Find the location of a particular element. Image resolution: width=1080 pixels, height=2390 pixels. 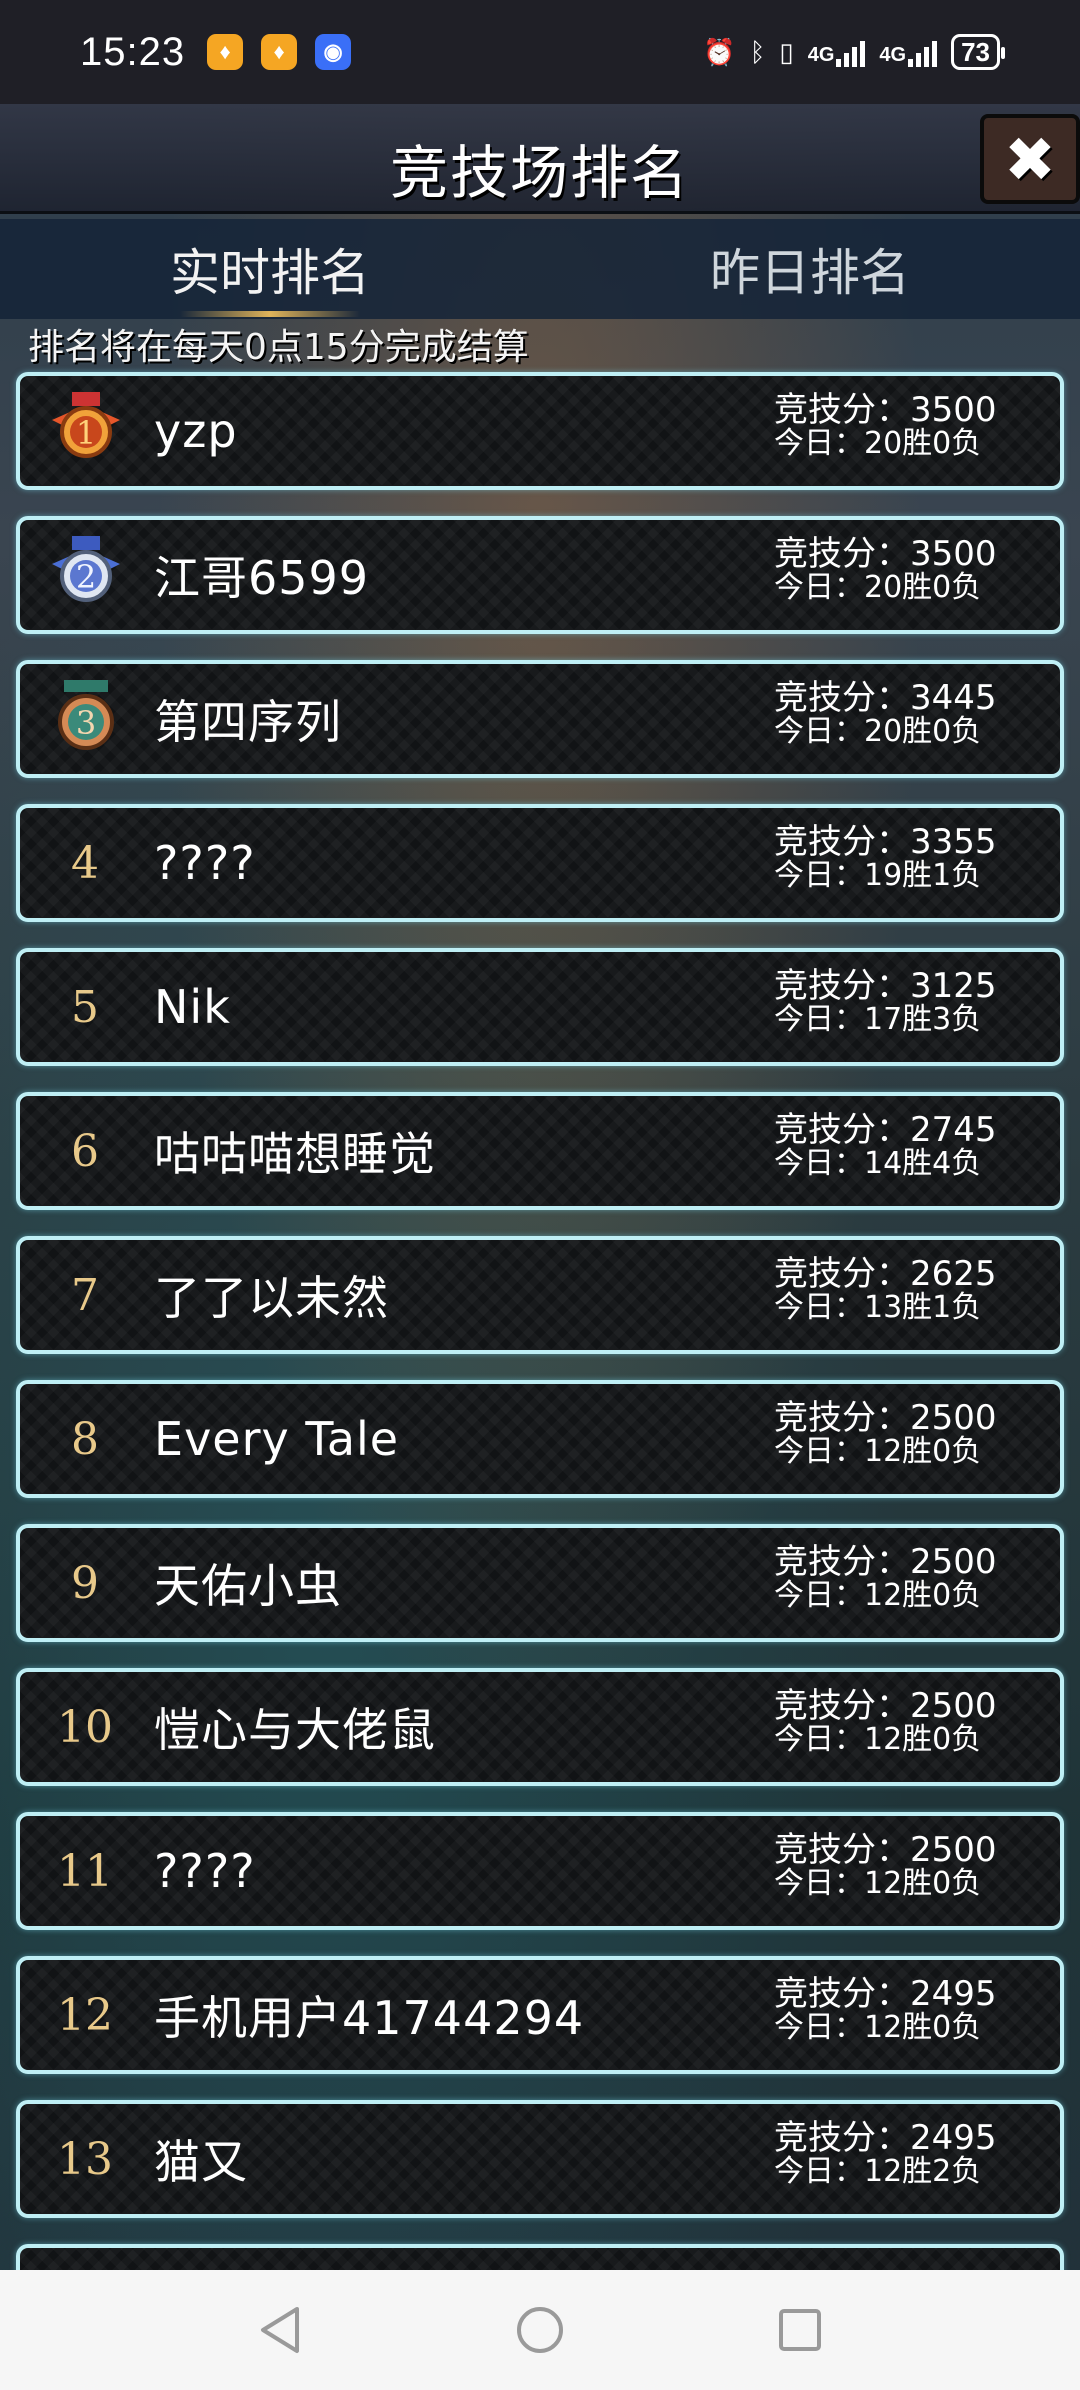

score-block: 竞技分：3355 今日：19胜1负 is located at coordinates (885, 857).